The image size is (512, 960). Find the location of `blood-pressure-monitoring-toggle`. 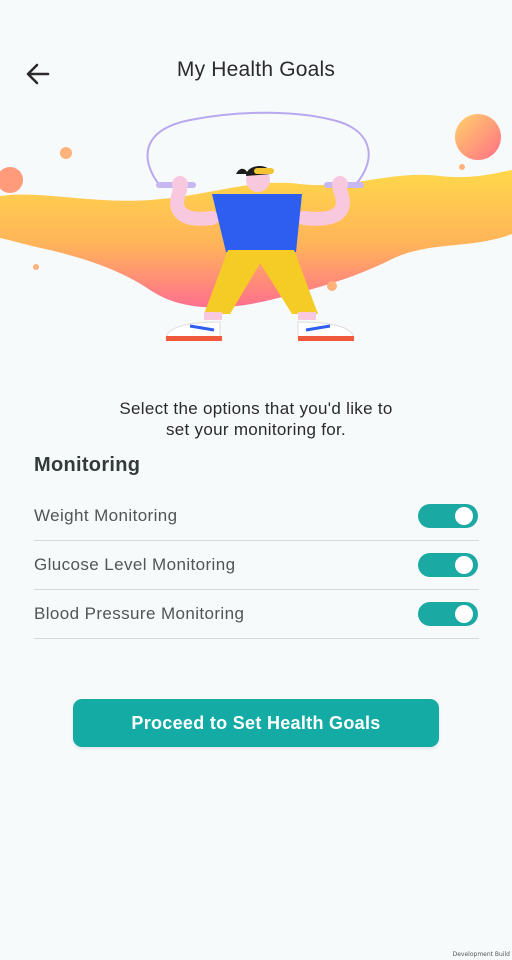

blood-pressure-monitoring-toggle is located at coordinates (448, 614).